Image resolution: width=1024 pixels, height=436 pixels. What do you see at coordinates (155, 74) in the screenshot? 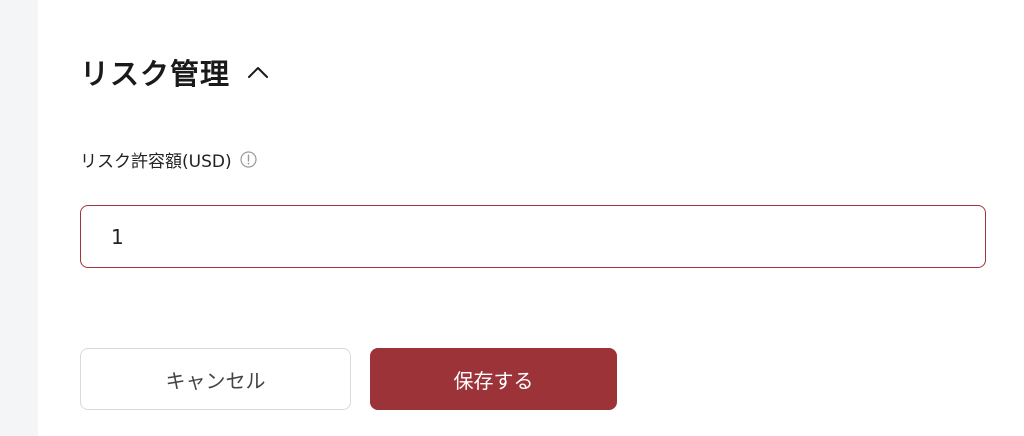
I see `section-title: リスク管理` at bounding box center [155, 74].